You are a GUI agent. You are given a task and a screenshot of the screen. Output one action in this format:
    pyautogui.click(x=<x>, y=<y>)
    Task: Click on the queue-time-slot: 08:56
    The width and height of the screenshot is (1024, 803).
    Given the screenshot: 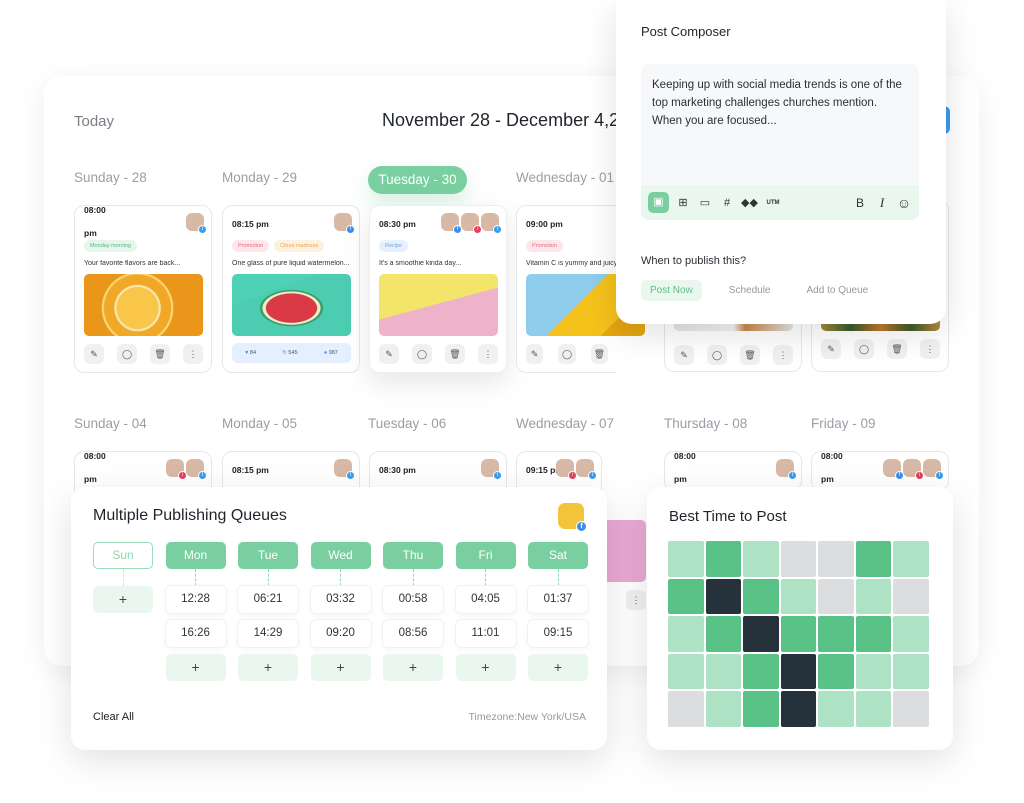 What is the action you would take?
    pyautogui.click(x=413, y=633)
    